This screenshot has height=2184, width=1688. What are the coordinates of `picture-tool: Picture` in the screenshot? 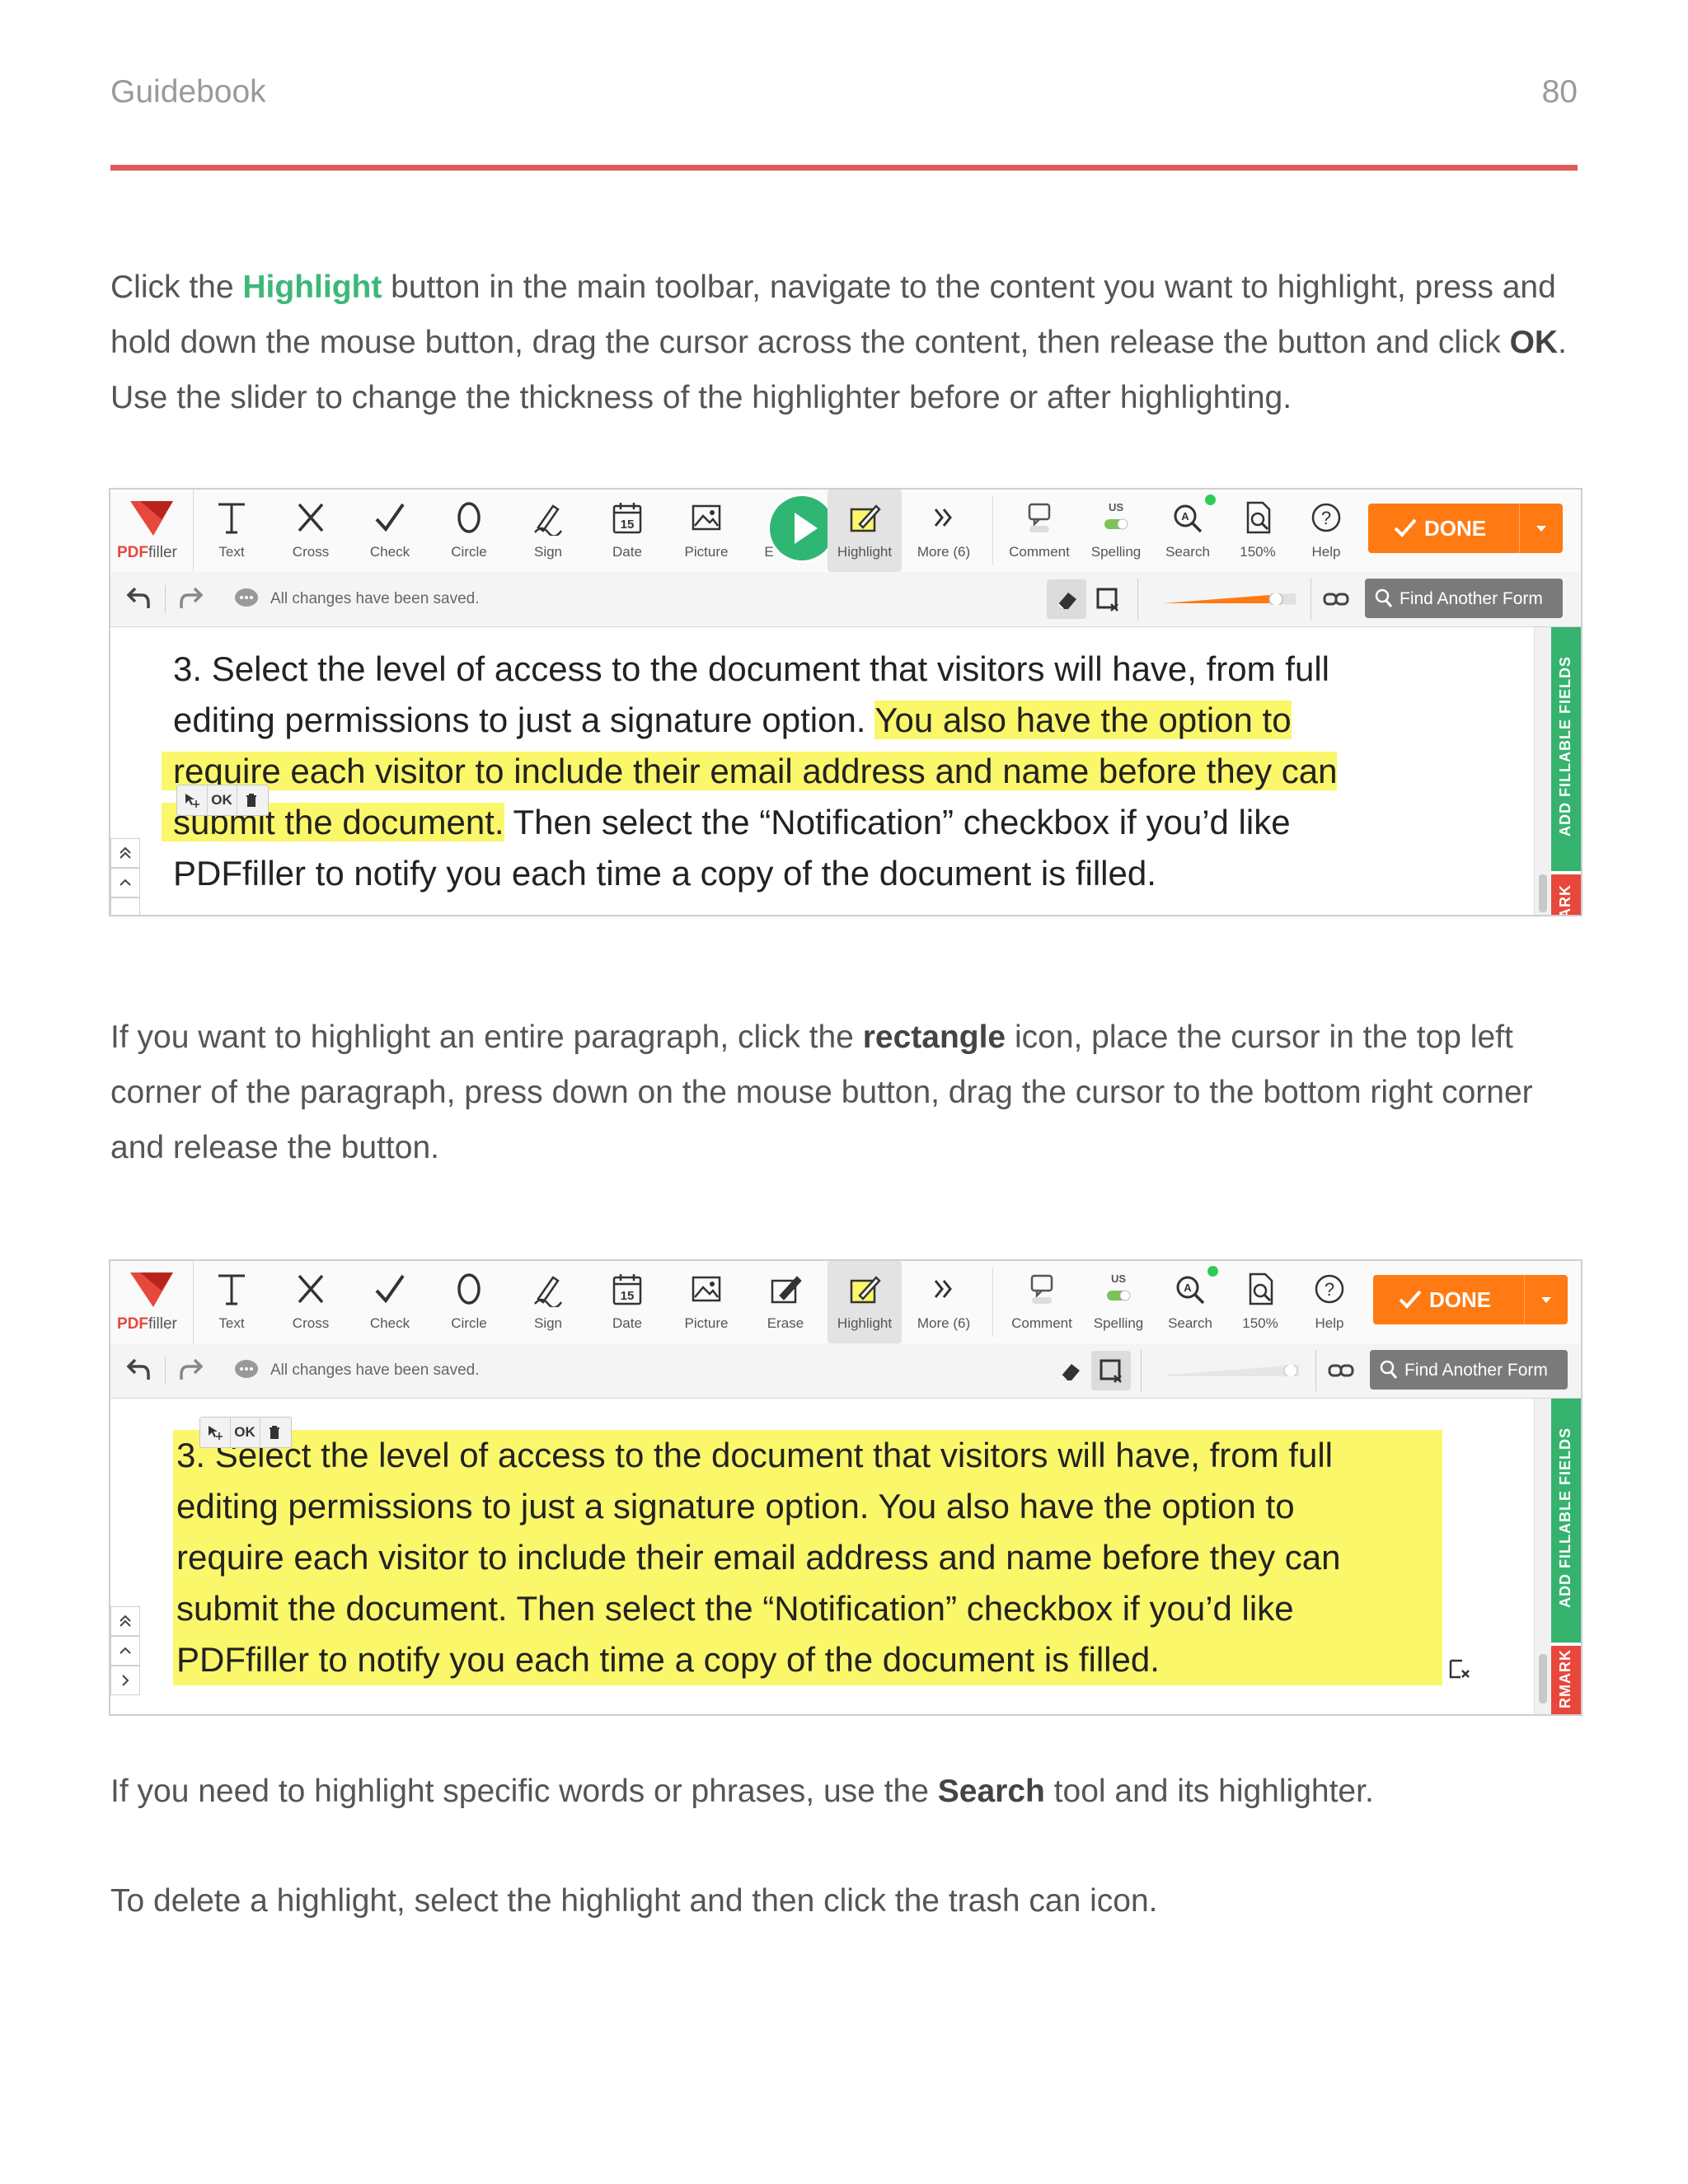 It's located at (706, 1302).